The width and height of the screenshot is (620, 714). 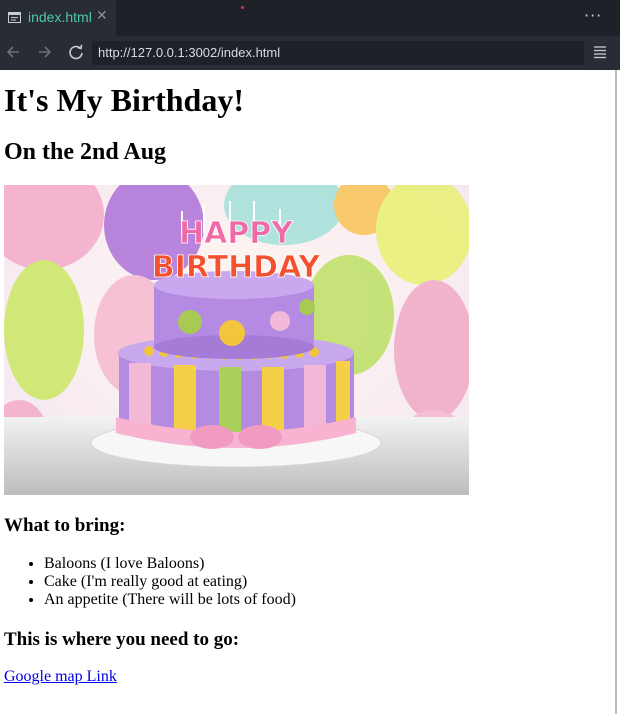 I want to click on tab-bar: index.html ✕ ···, so click(x=310, y=18).